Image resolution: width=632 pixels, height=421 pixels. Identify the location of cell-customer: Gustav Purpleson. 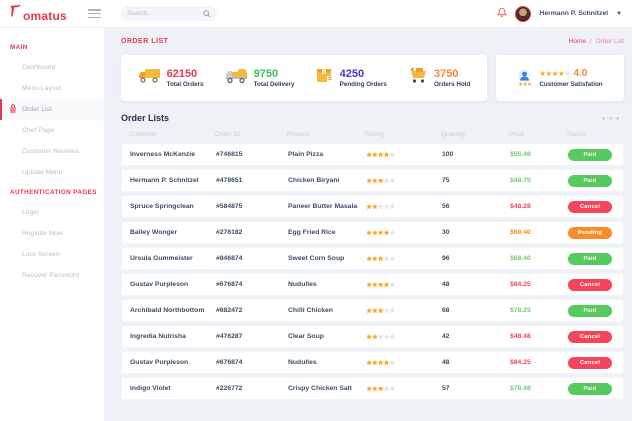
(159, 362).